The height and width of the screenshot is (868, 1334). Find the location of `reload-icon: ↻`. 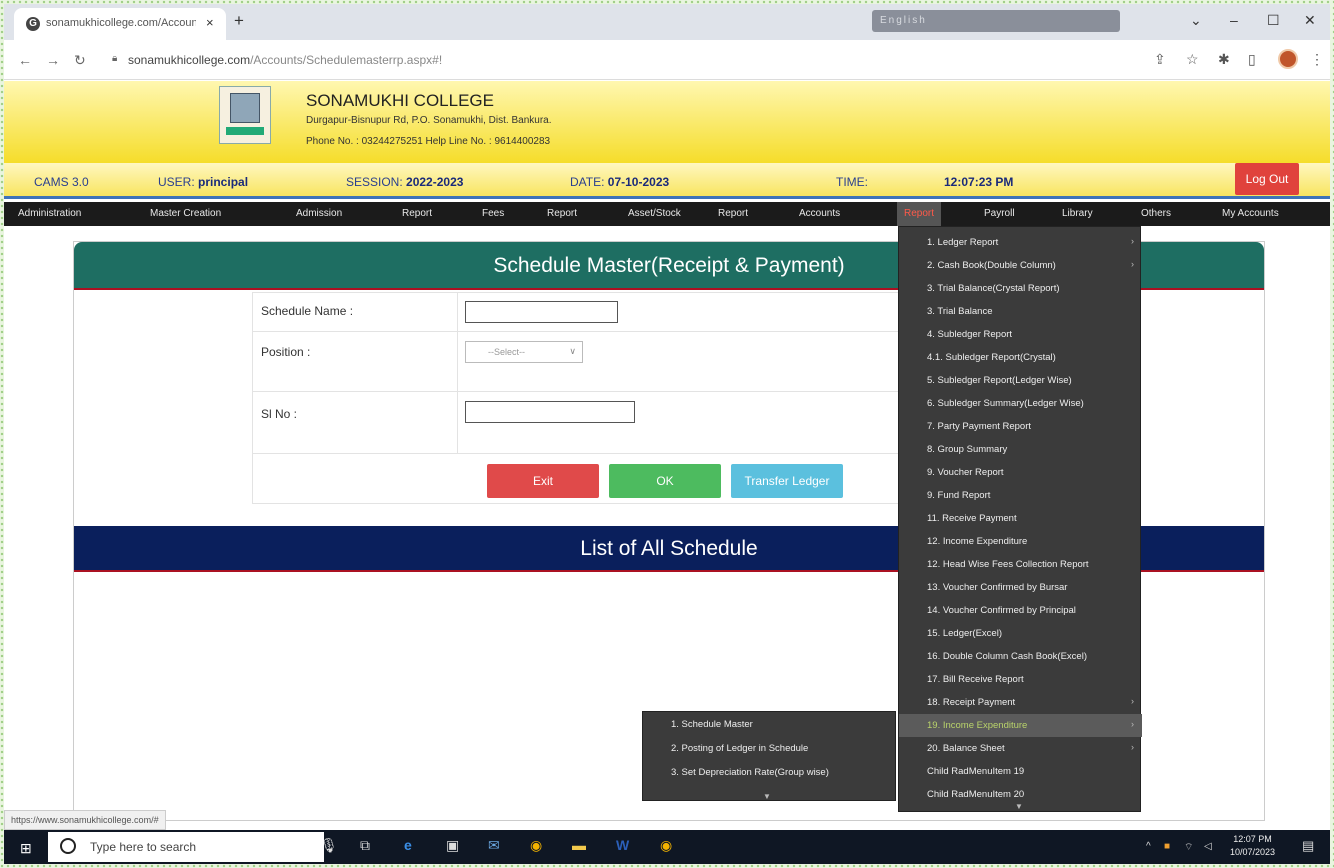

reload-icon: ↻ is located at coordinates (80, 60).